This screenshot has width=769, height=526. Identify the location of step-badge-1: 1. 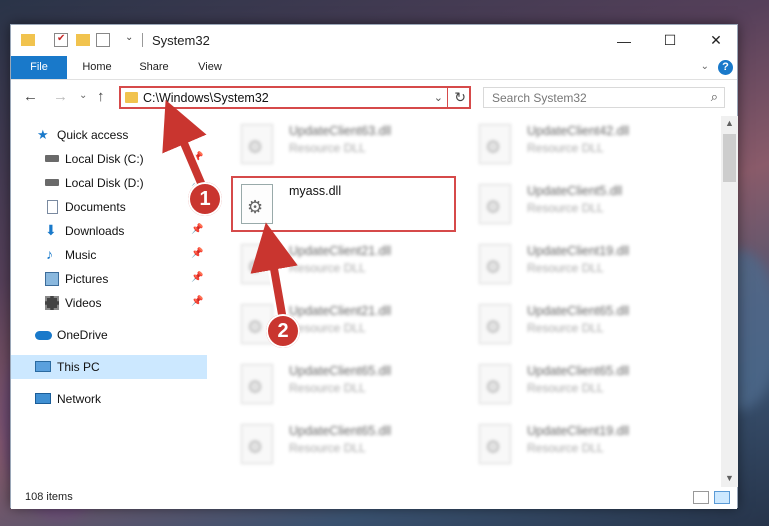
(205, 199).